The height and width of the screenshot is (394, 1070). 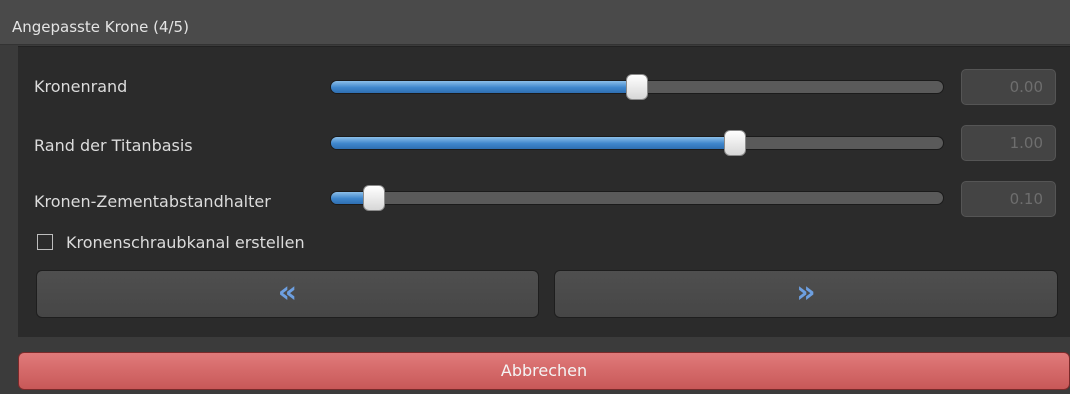 What do you see at coordinates (113, 145) in the screenshot?
I see `slider-label-titanium-base-margin: Rand der Titanbasis` at bounding box center [113, 145].